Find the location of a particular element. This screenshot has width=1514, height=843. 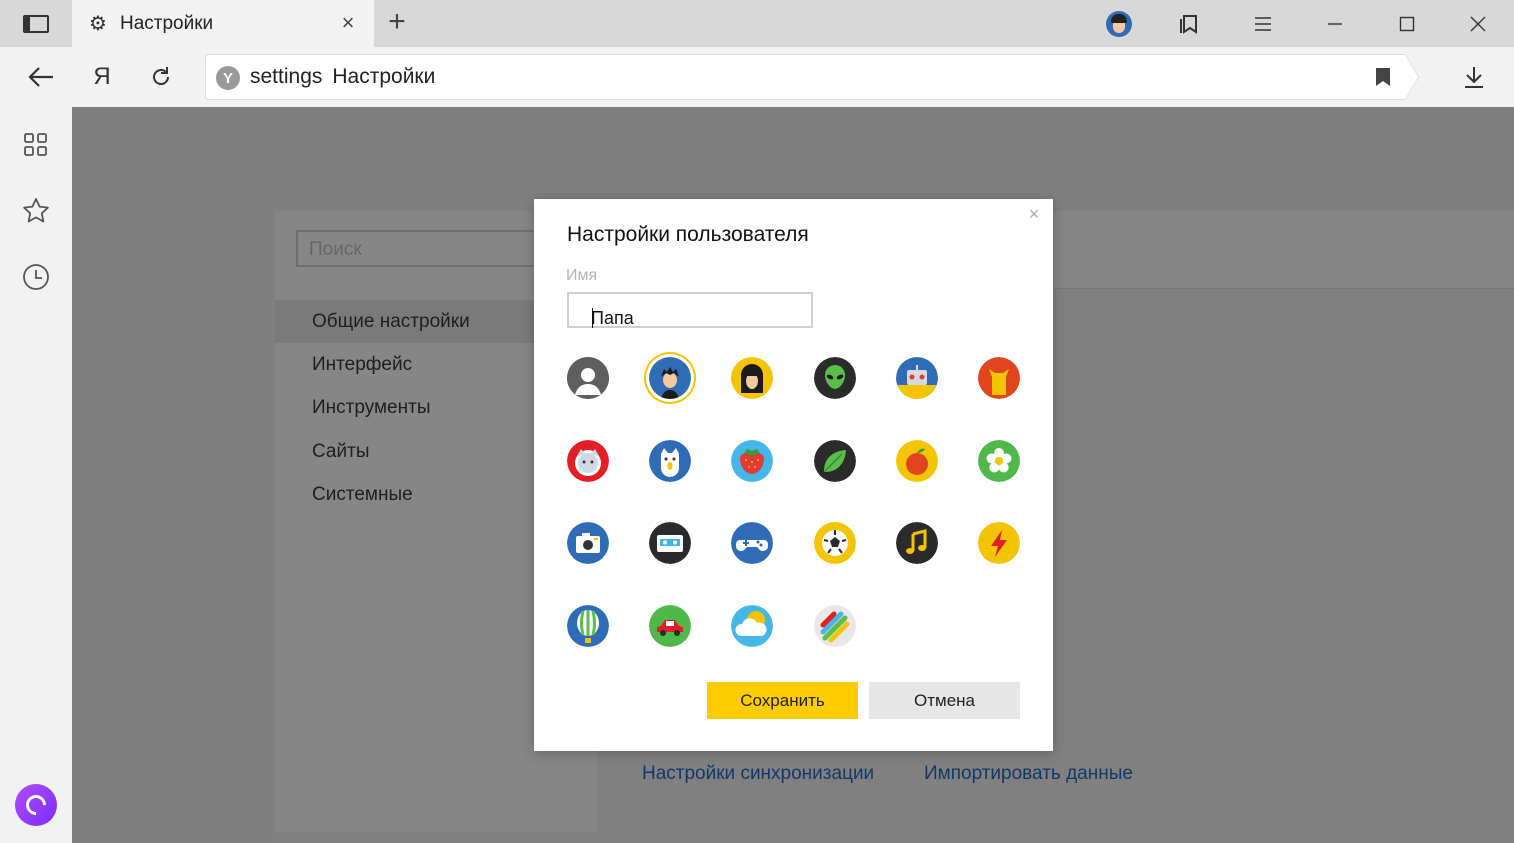

bookmark-icon is located at coordinates (1383, 77).